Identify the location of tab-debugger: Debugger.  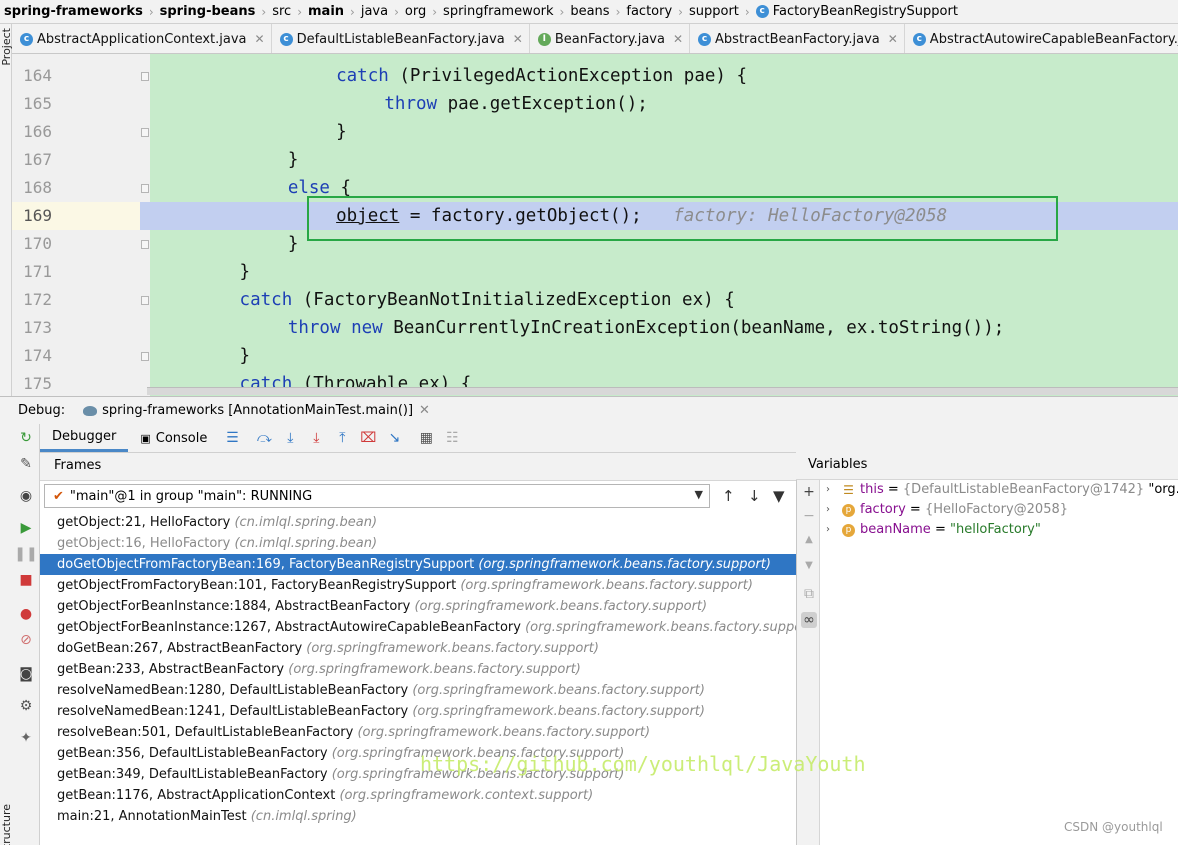
(84, 438).